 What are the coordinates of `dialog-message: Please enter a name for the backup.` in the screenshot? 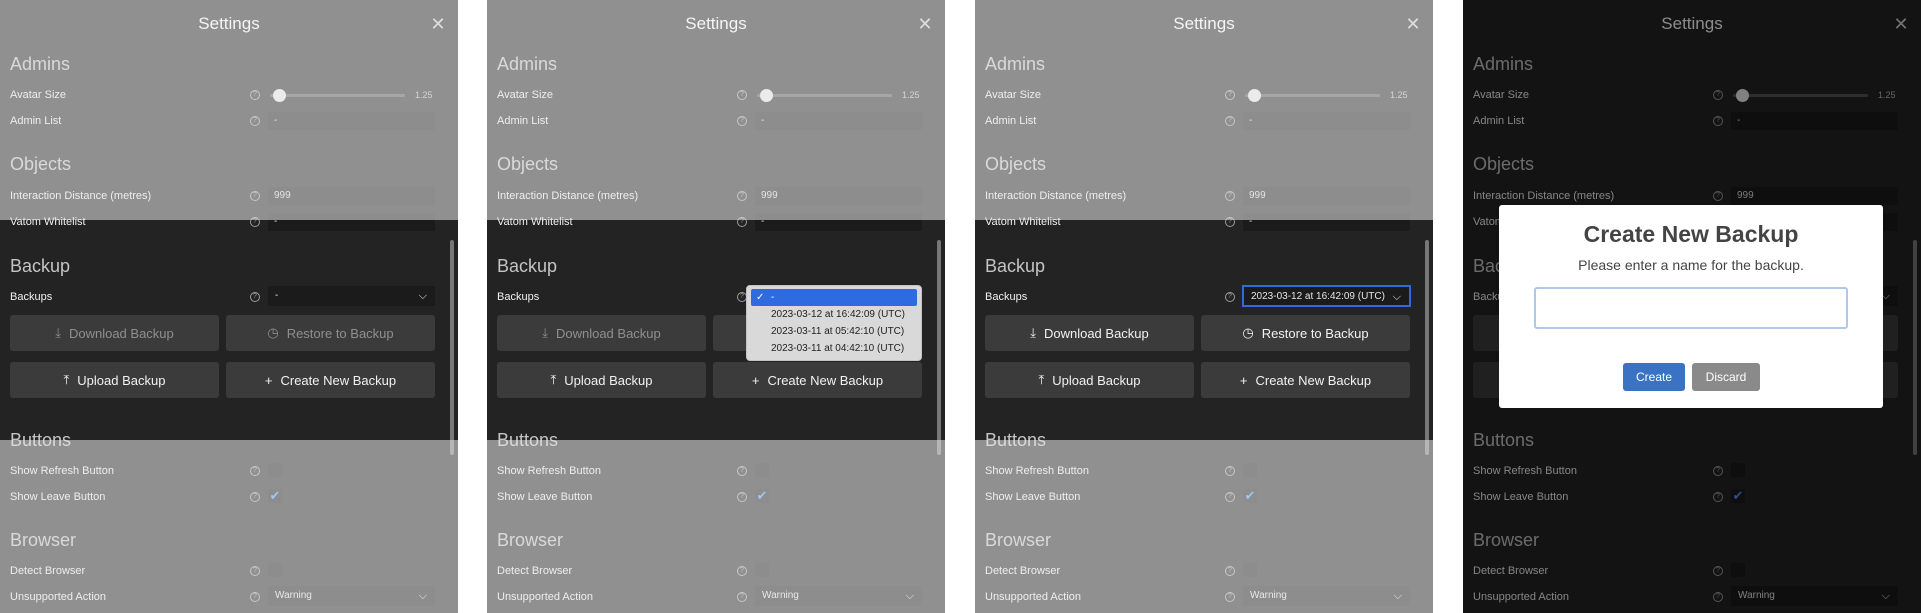 It's located at (1691, 265).